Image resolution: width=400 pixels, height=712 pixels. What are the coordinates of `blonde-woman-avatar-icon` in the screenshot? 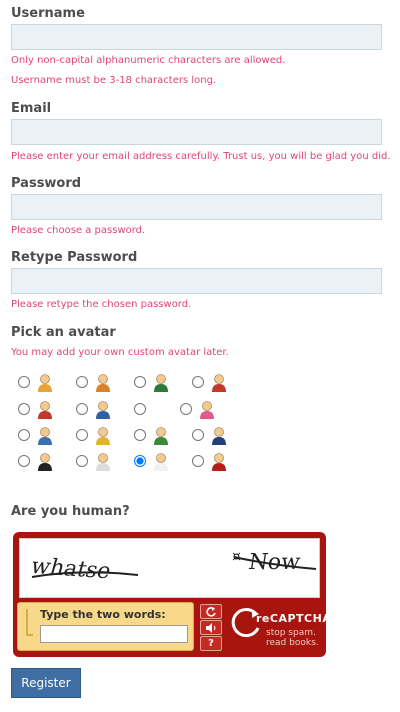 It's located at (103, 436).